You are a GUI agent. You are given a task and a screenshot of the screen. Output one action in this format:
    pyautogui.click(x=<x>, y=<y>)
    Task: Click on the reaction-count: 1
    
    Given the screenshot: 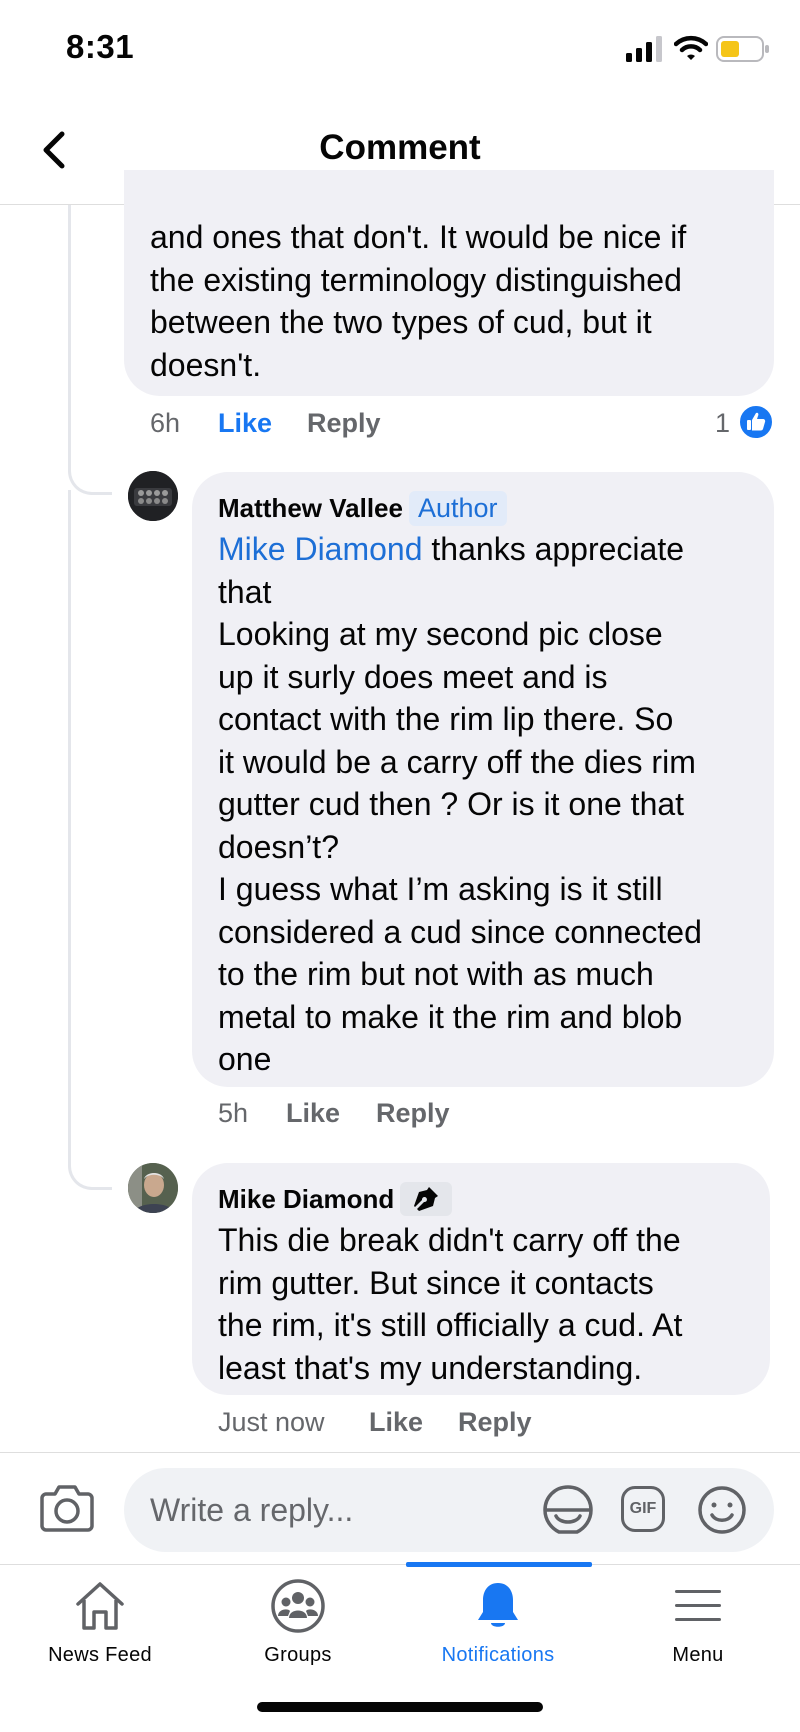 What is the action you would take?
    pyautogui.click(x=723, y=423)
    